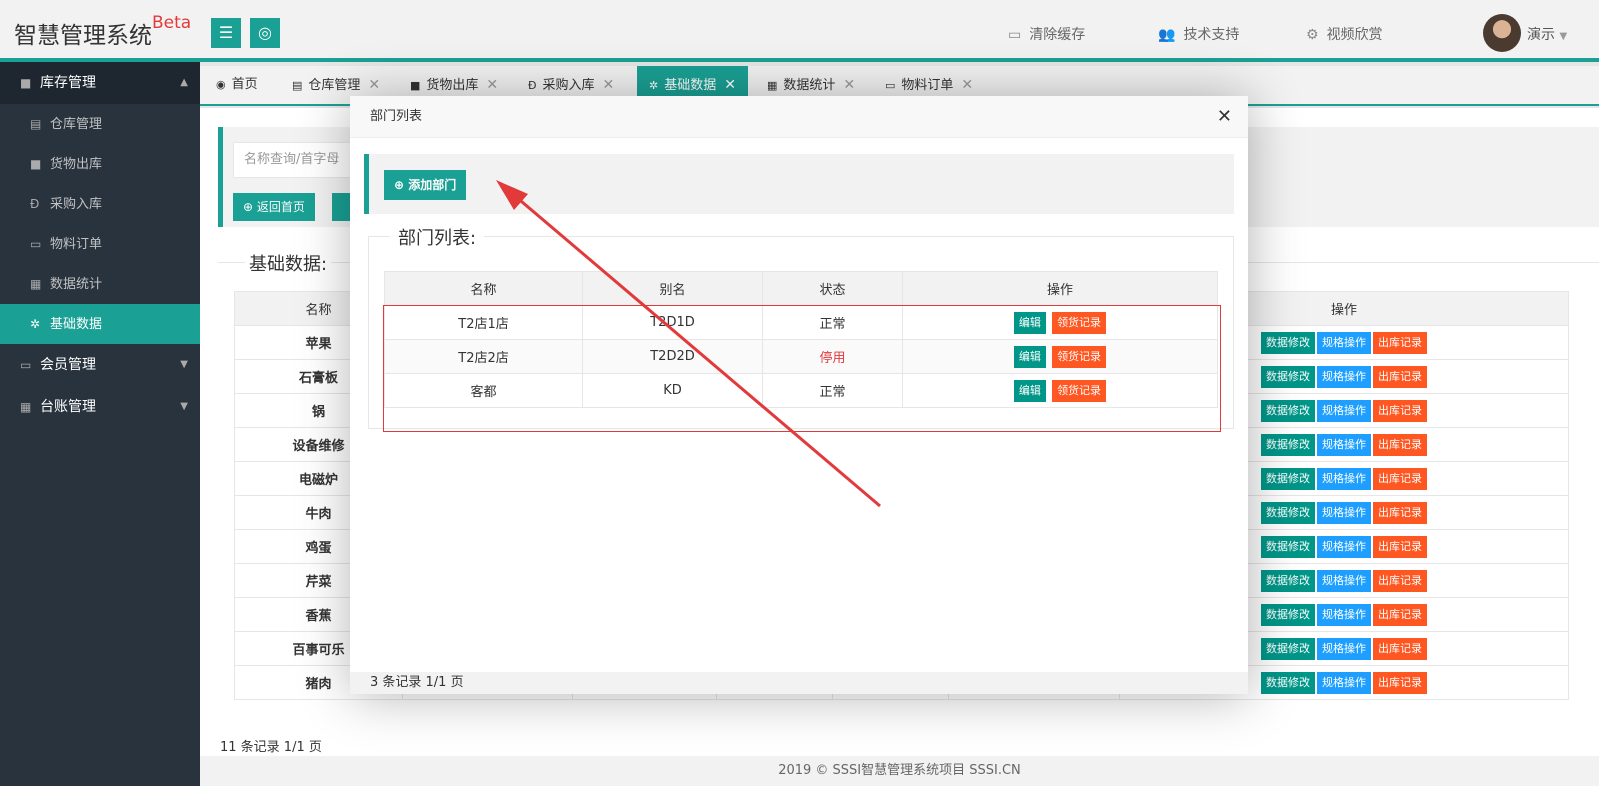 The image size is (1599, 786). What do you see at coordinates (100, 284) in the screenshot?
I see `sidebar-item-stats: ▦ 数据统计` at bounding box center [100, 284].